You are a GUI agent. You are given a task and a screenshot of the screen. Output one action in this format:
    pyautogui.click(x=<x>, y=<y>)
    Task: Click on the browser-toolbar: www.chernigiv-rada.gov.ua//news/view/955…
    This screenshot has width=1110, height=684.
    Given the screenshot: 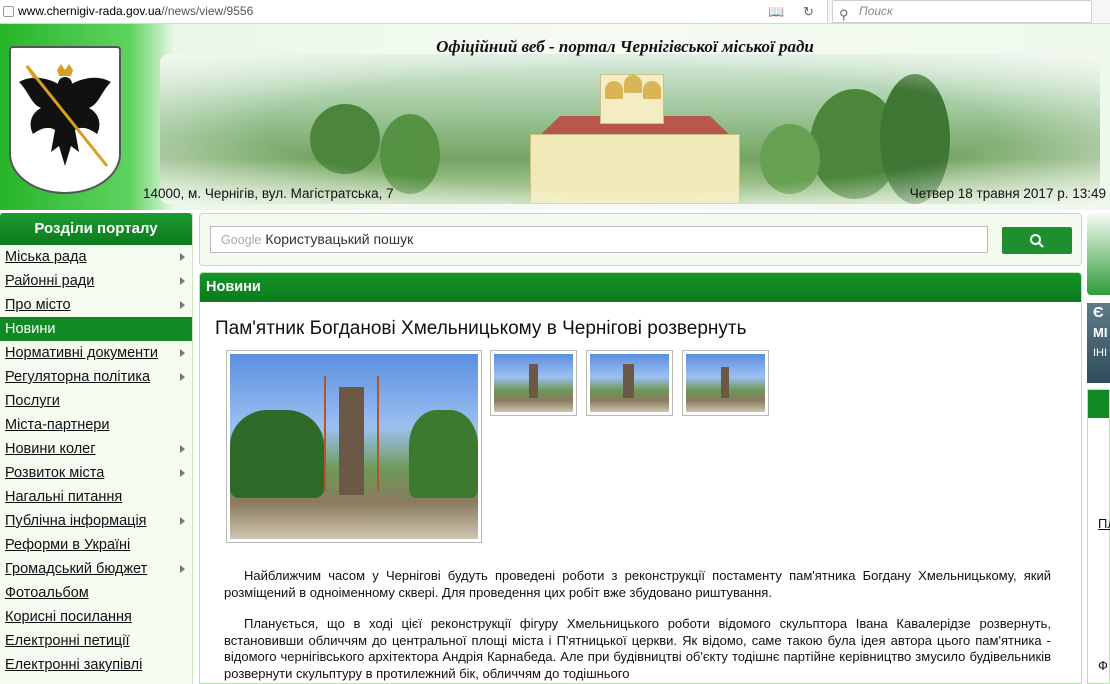 What is the action you would take?
    pyautogui.click(x=555, y=12)
    